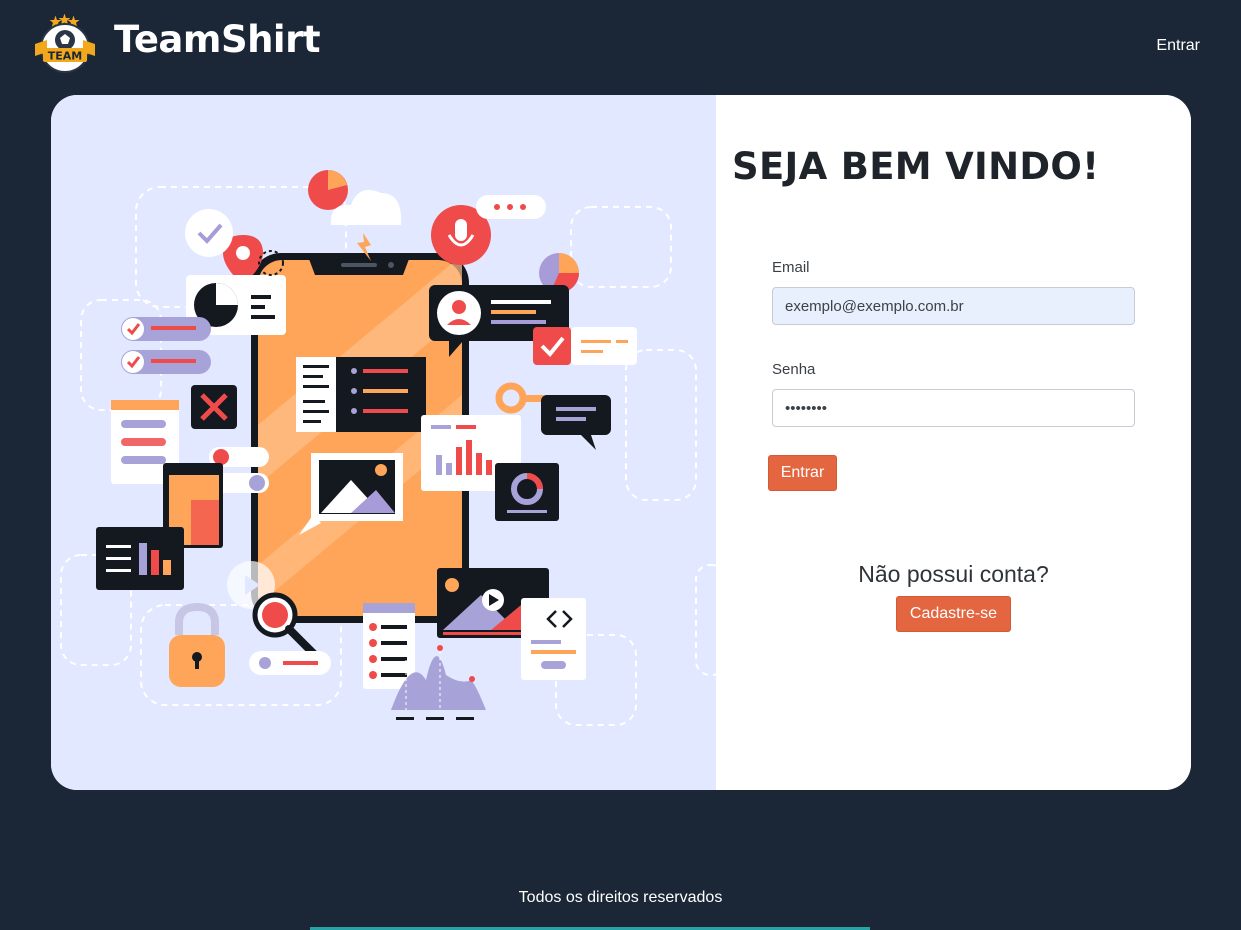  Describe the element at coordinates (65, 44) in the screenshot. I see `team-logo-icon: TEAM` at that location.